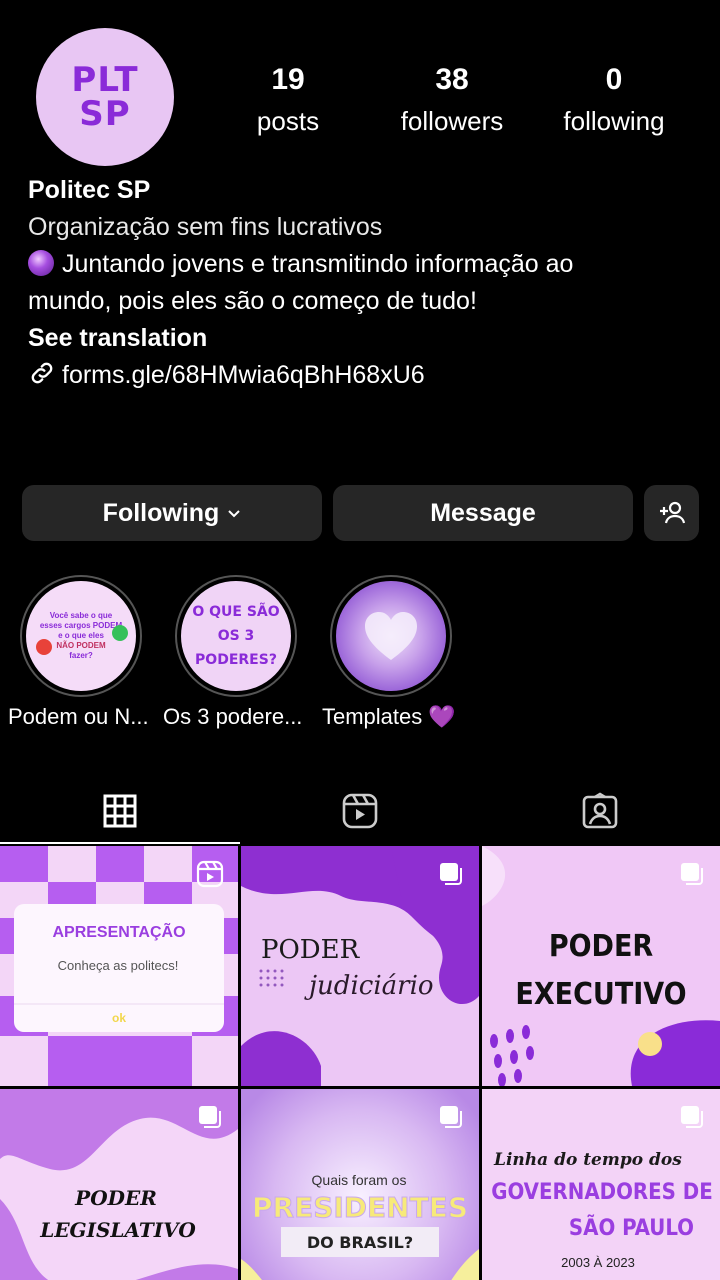 This screenshot has width=720, height=1280. Describe the element at coordinates (359, 1180) in the screenshot. I see `post-pretitle: Quais foram os` at that location.